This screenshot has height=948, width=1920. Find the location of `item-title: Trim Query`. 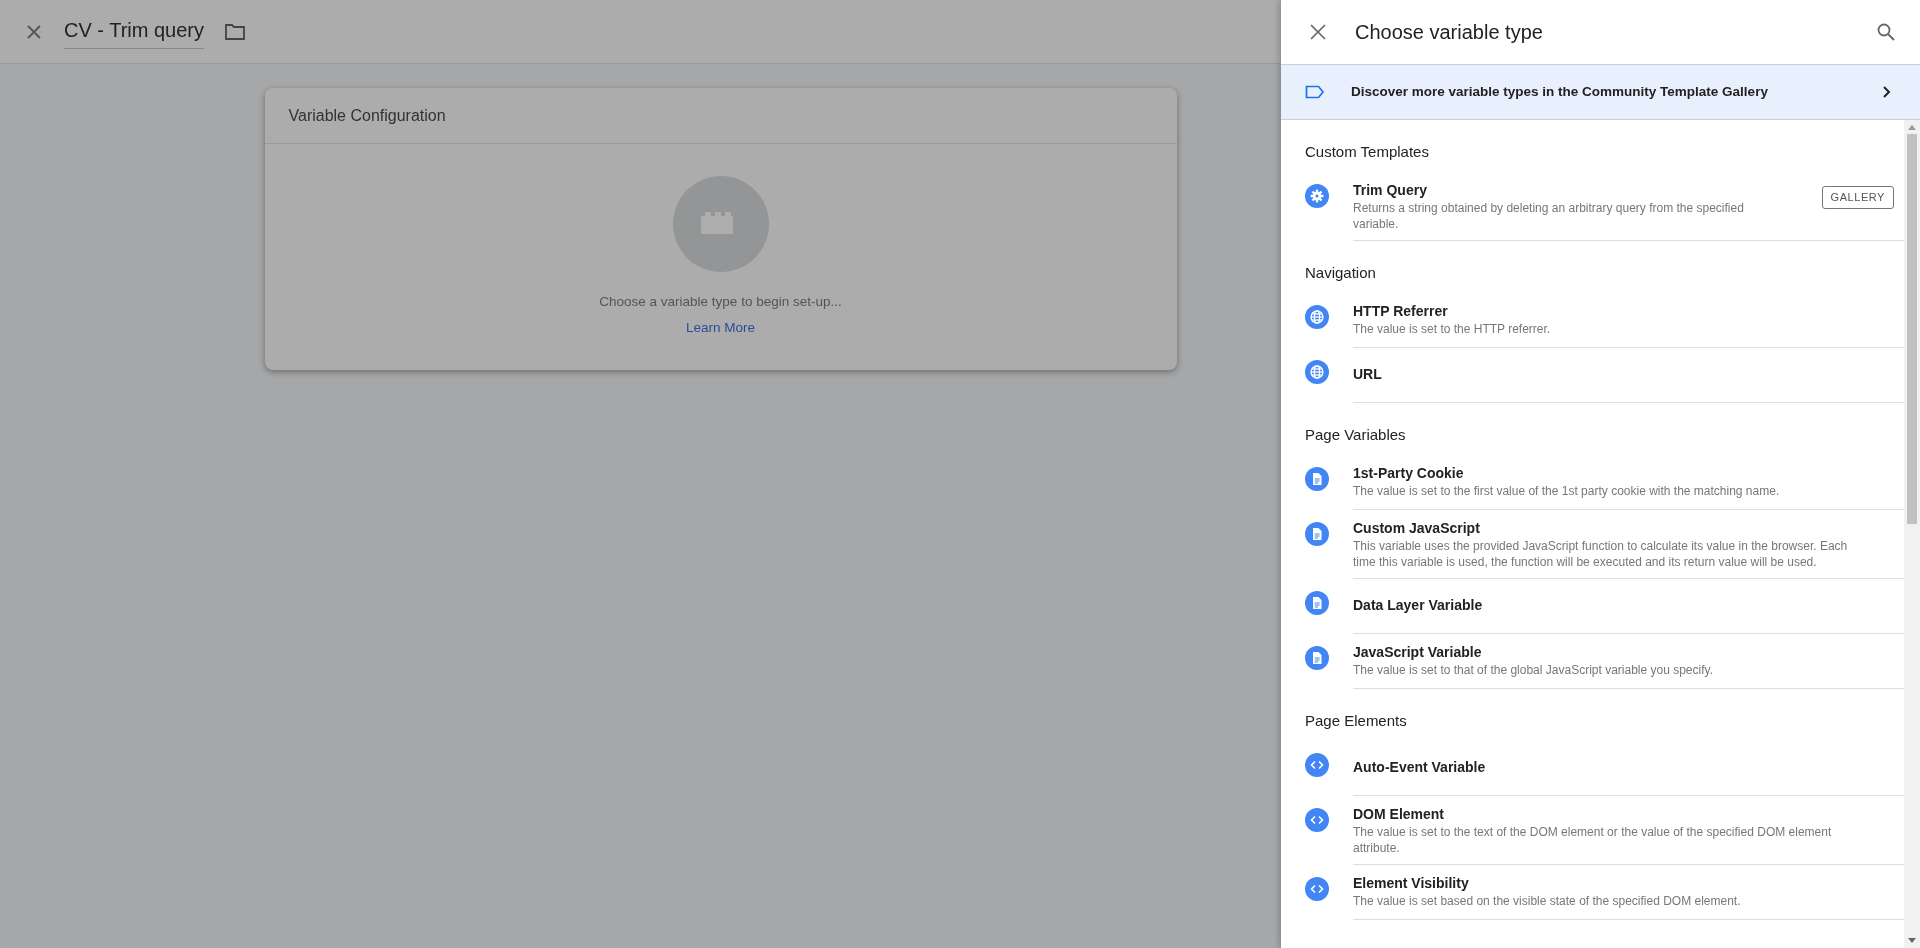

item-title: Trim Query is located at coordinates (1390, 190).